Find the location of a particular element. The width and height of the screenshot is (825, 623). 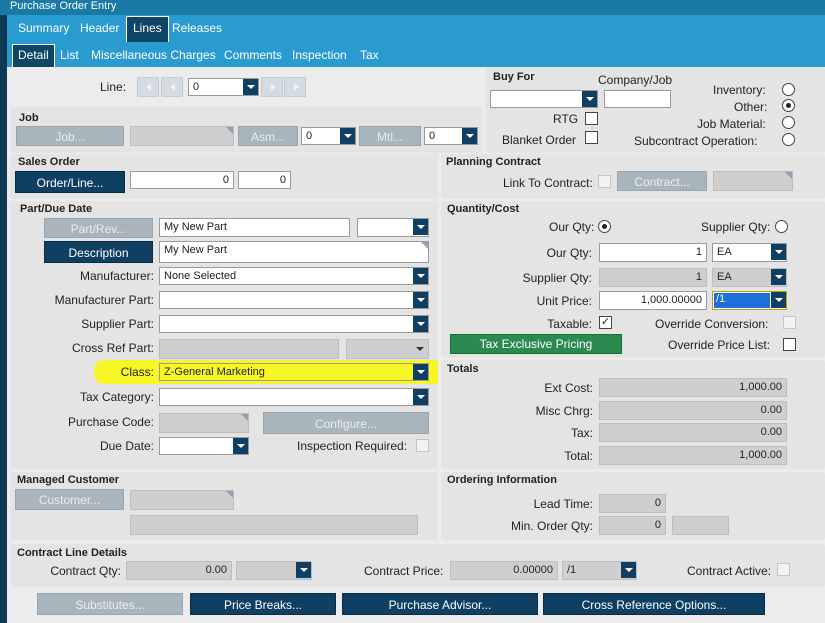

last-record-button is located at coordinates (295, 87).